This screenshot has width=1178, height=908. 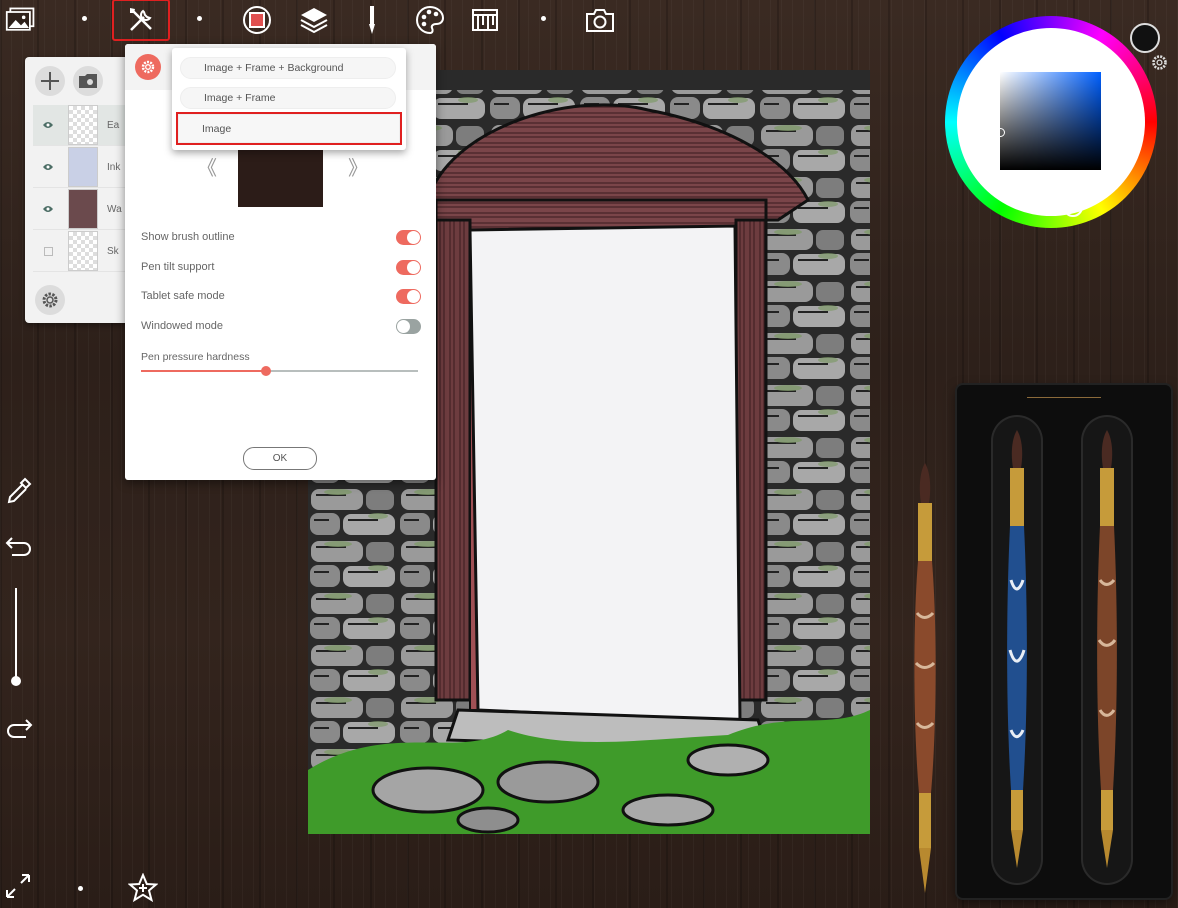 I want to click on hue-handle, so click(x=1073, y=207).